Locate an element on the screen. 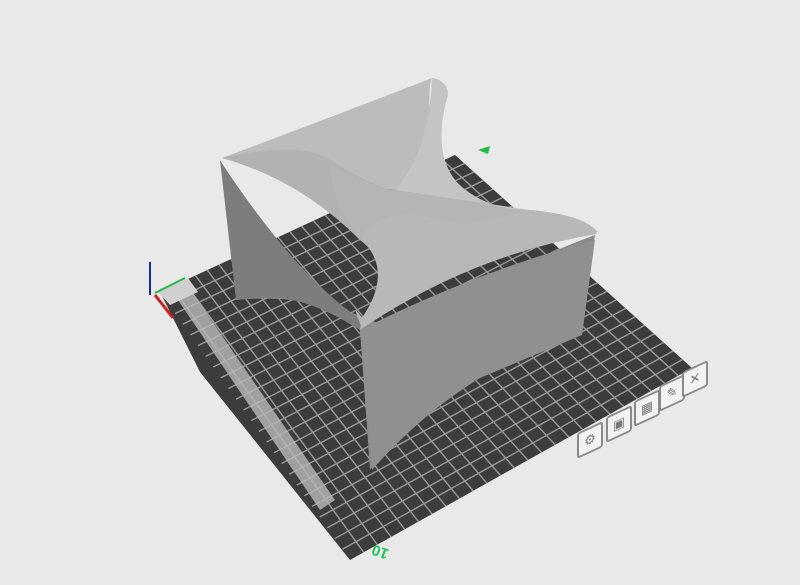 The width and height of the screenshot is (800, 585). axis-y-marker is located at coordinates (484, 150).